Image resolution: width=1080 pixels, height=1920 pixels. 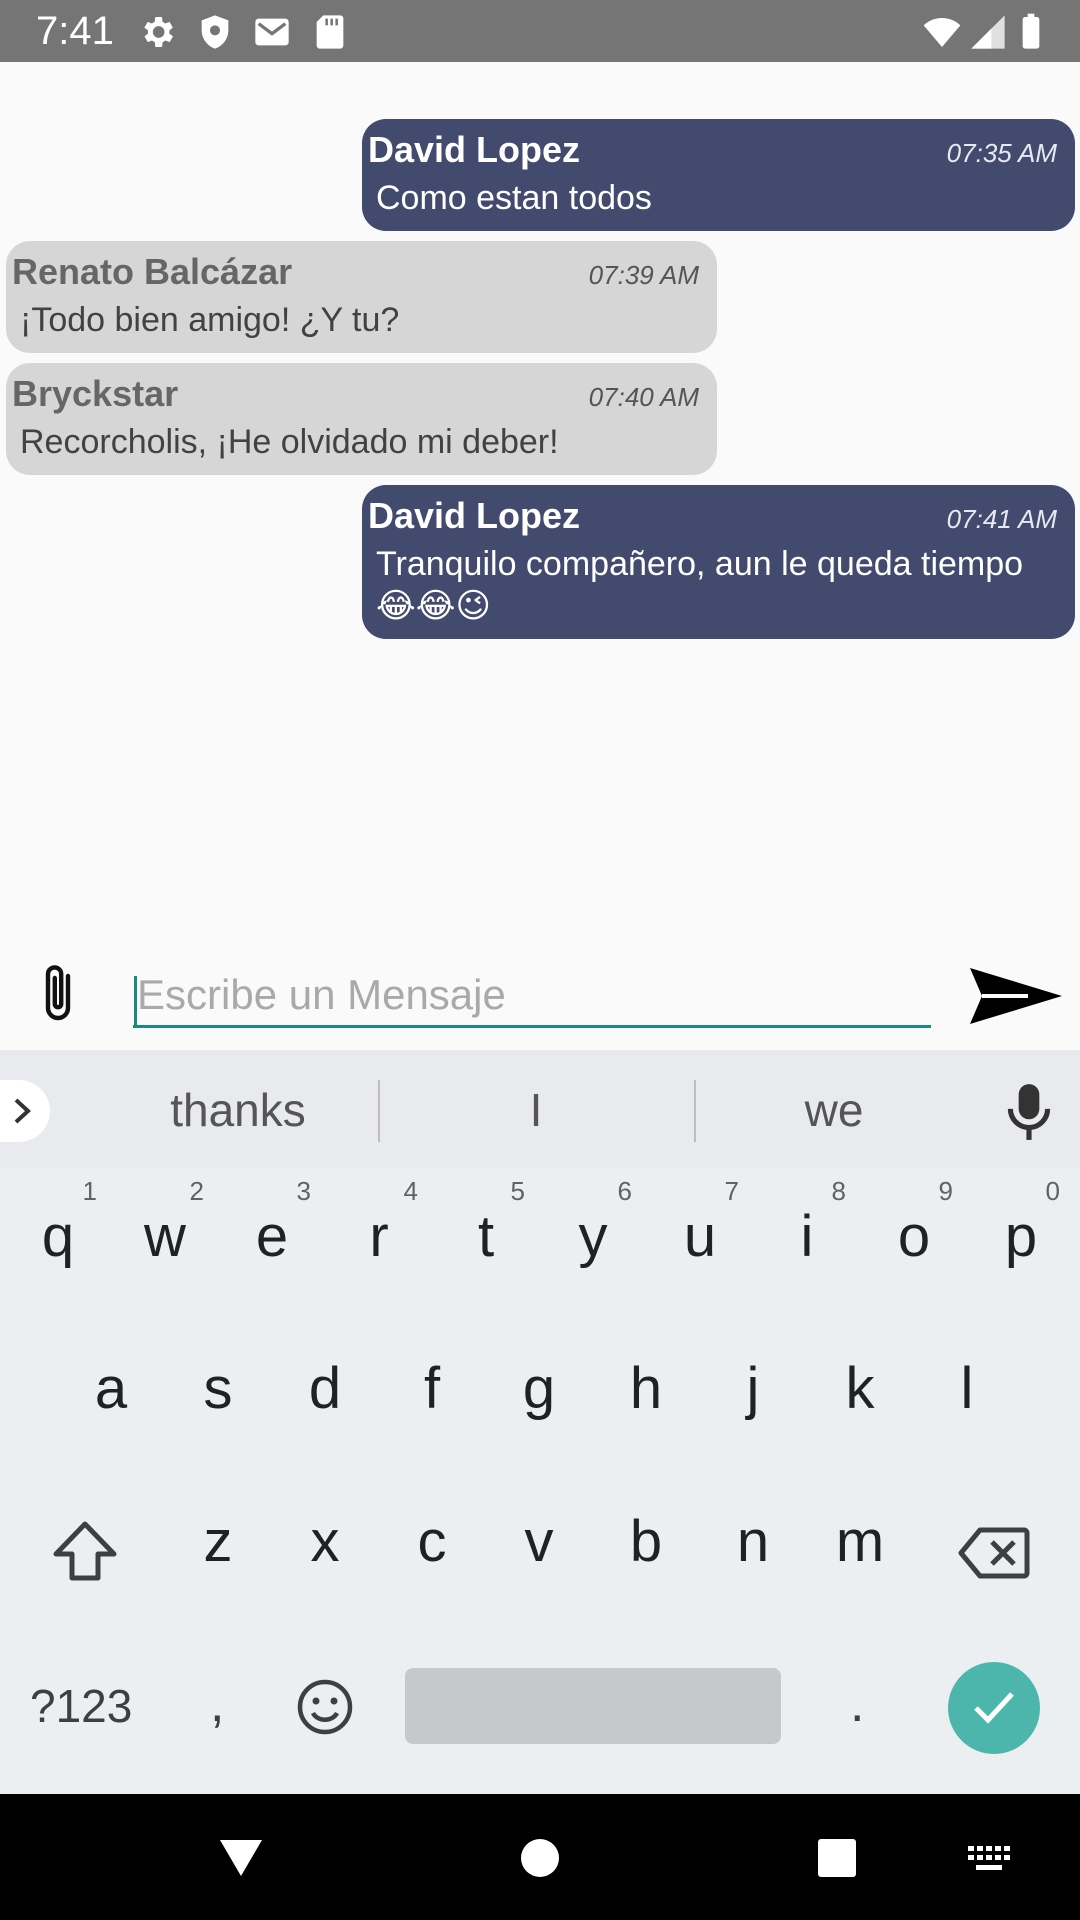 I want to click on key-t: t5, so click(x=486, y=1235).